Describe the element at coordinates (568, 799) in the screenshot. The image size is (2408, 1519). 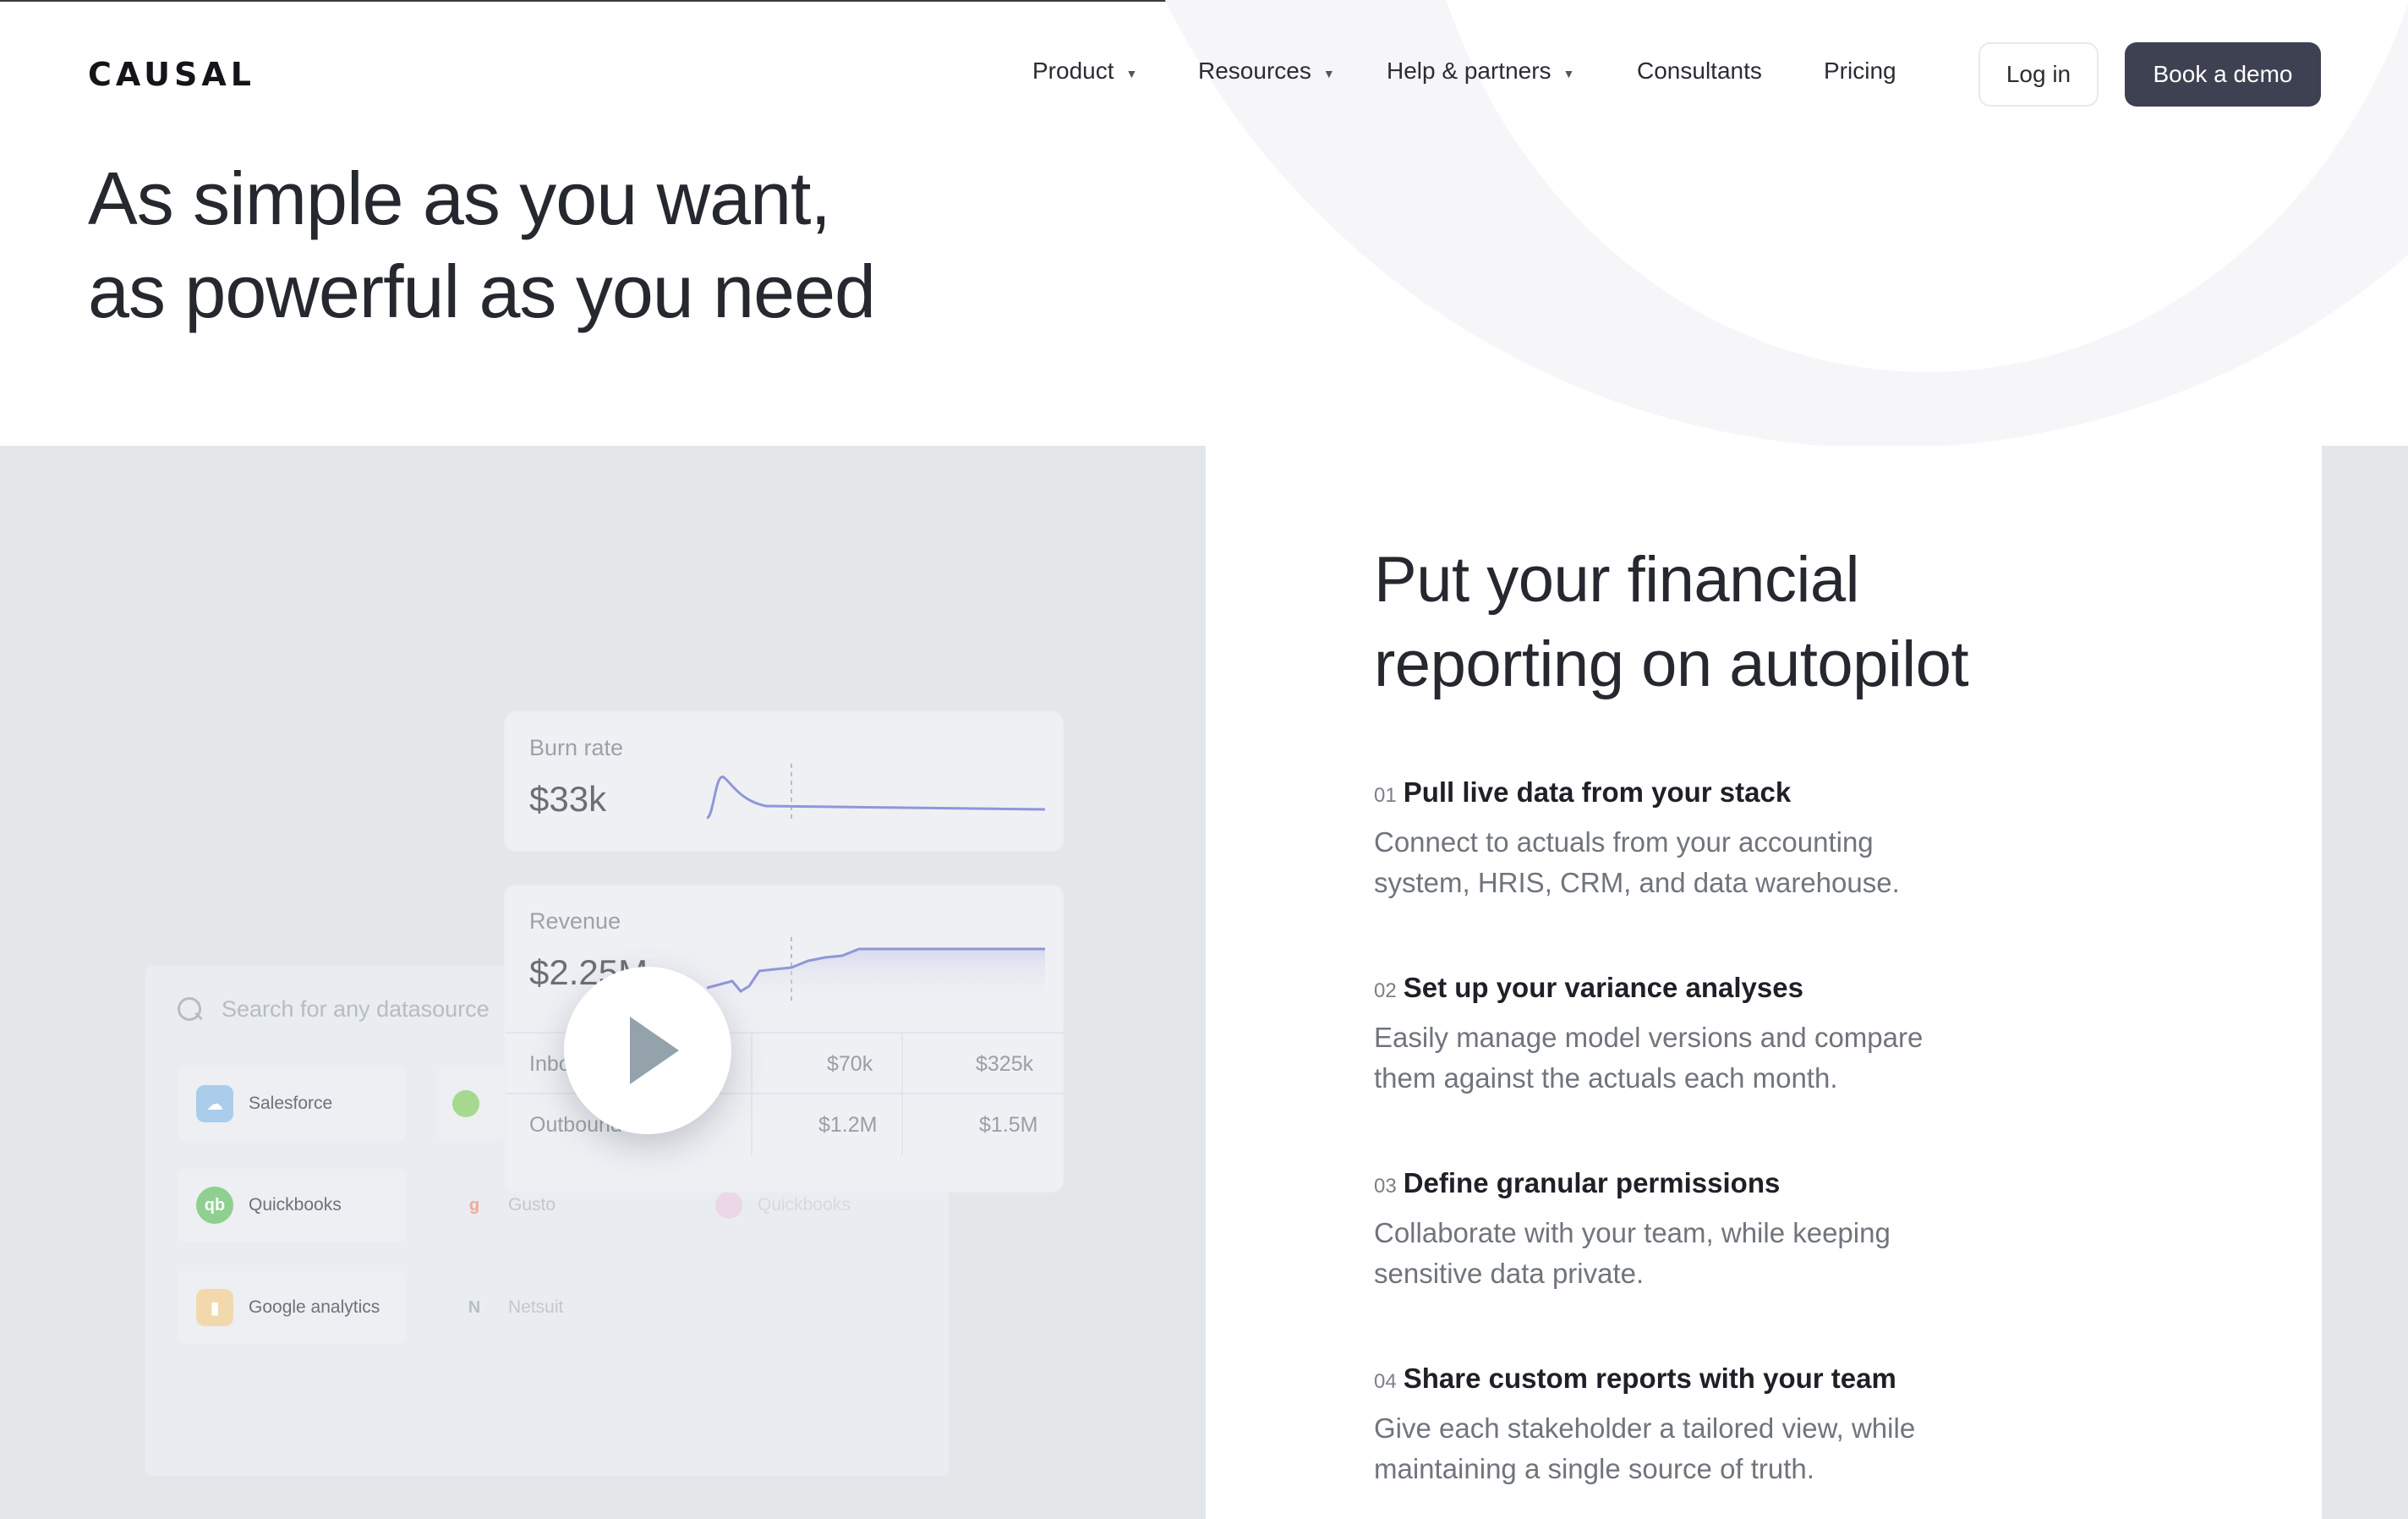
I see `burn-rate-value: $33k` at that location.